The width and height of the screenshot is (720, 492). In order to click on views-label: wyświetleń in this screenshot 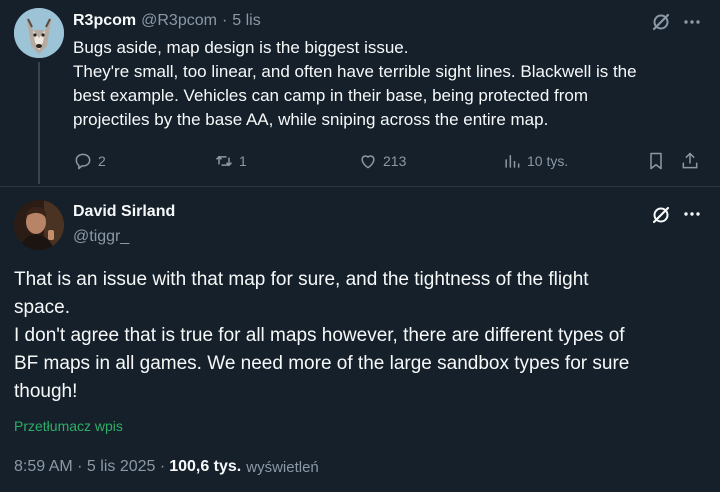, I will do `click(282, 467)`.